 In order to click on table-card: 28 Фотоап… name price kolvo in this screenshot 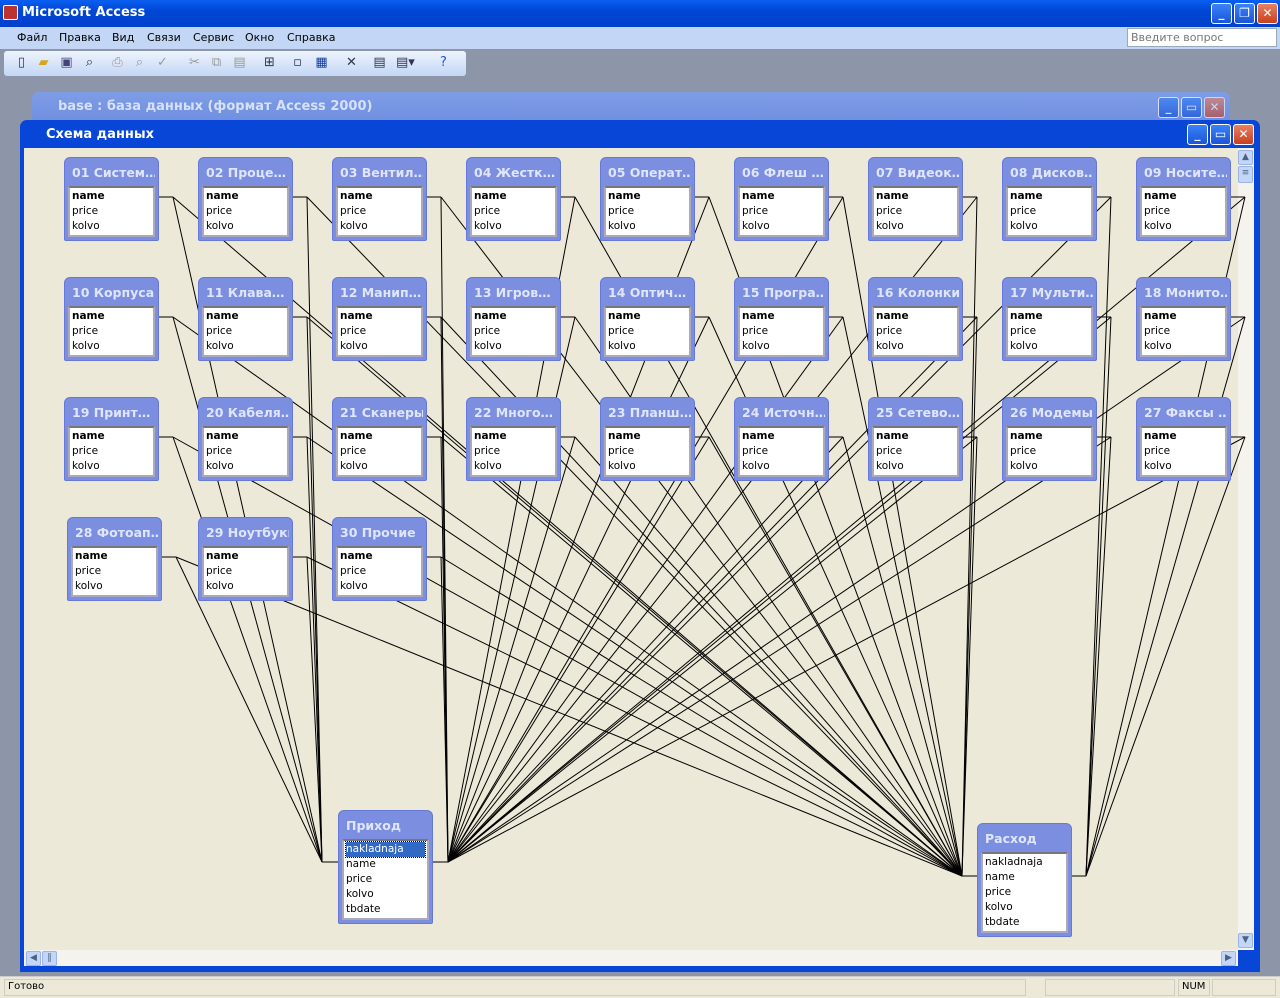, I will do `click(114, 559)`.